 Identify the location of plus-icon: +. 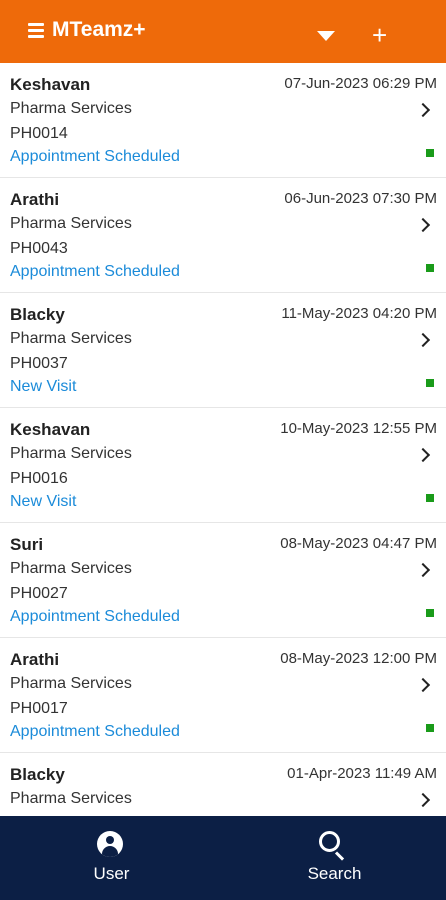
(379, 35).